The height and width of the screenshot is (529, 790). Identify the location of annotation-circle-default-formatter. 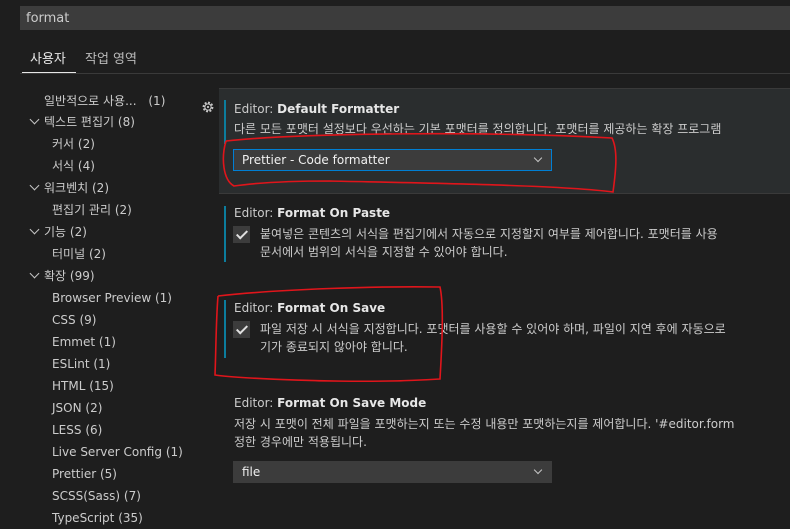
(419, 162).